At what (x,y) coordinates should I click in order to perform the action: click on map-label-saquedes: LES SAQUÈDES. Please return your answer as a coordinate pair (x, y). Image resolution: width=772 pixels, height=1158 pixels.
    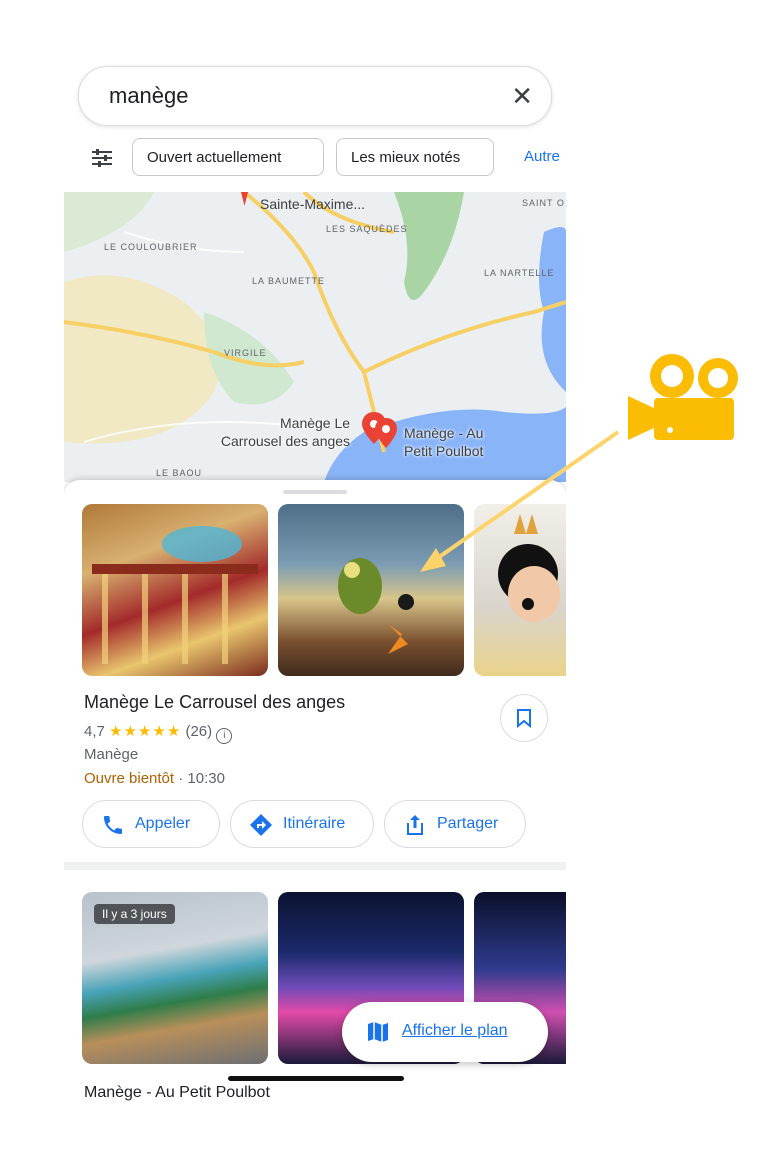
    Looking at the image, I should click on (367, 229).